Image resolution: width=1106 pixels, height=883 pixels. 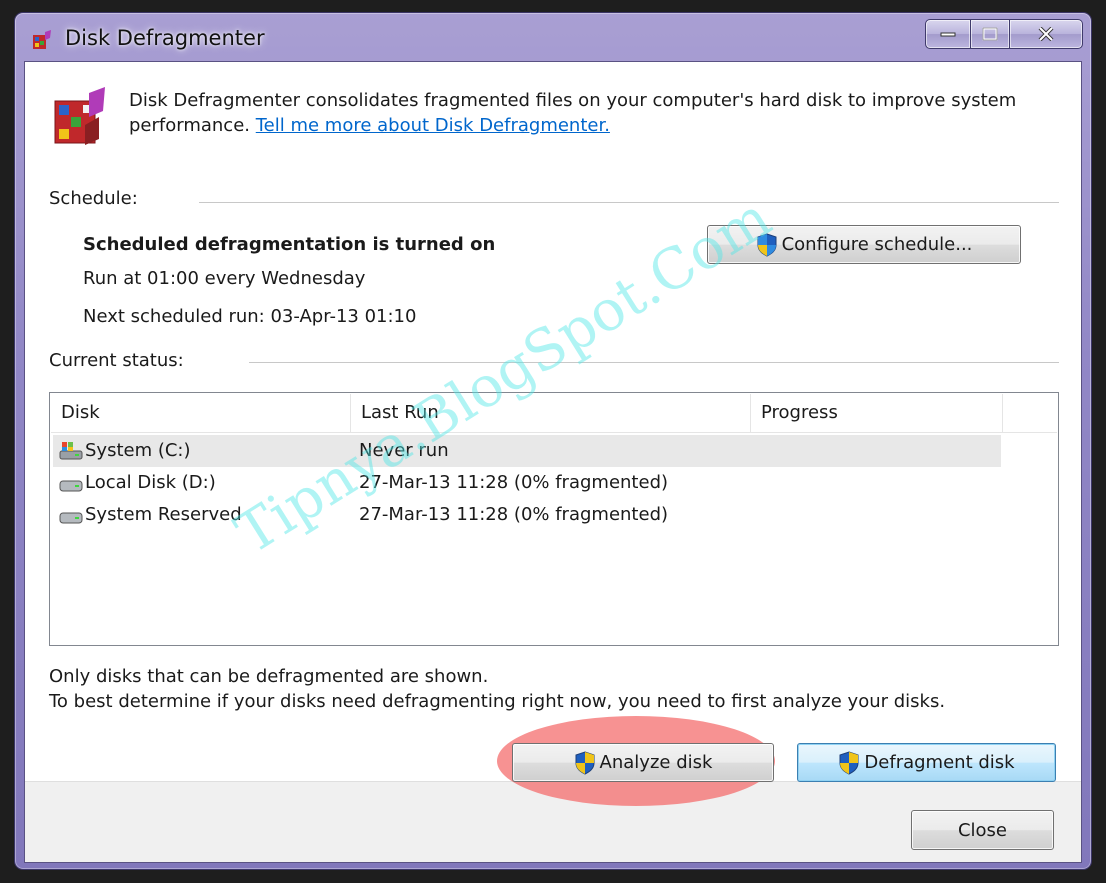 I want to click on minimize-button, so click(x=948, y=34).